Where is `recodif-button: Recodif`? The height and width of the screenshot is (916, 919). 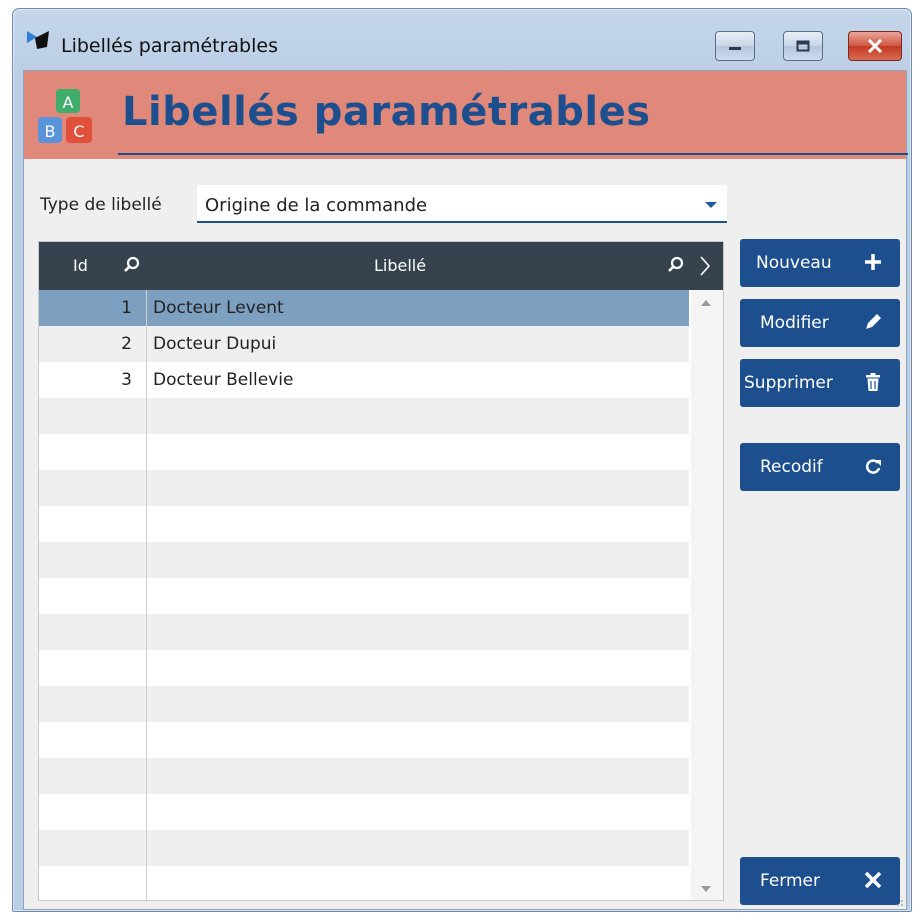
recodif-button: Recodif is located at coordinates (820, 467).